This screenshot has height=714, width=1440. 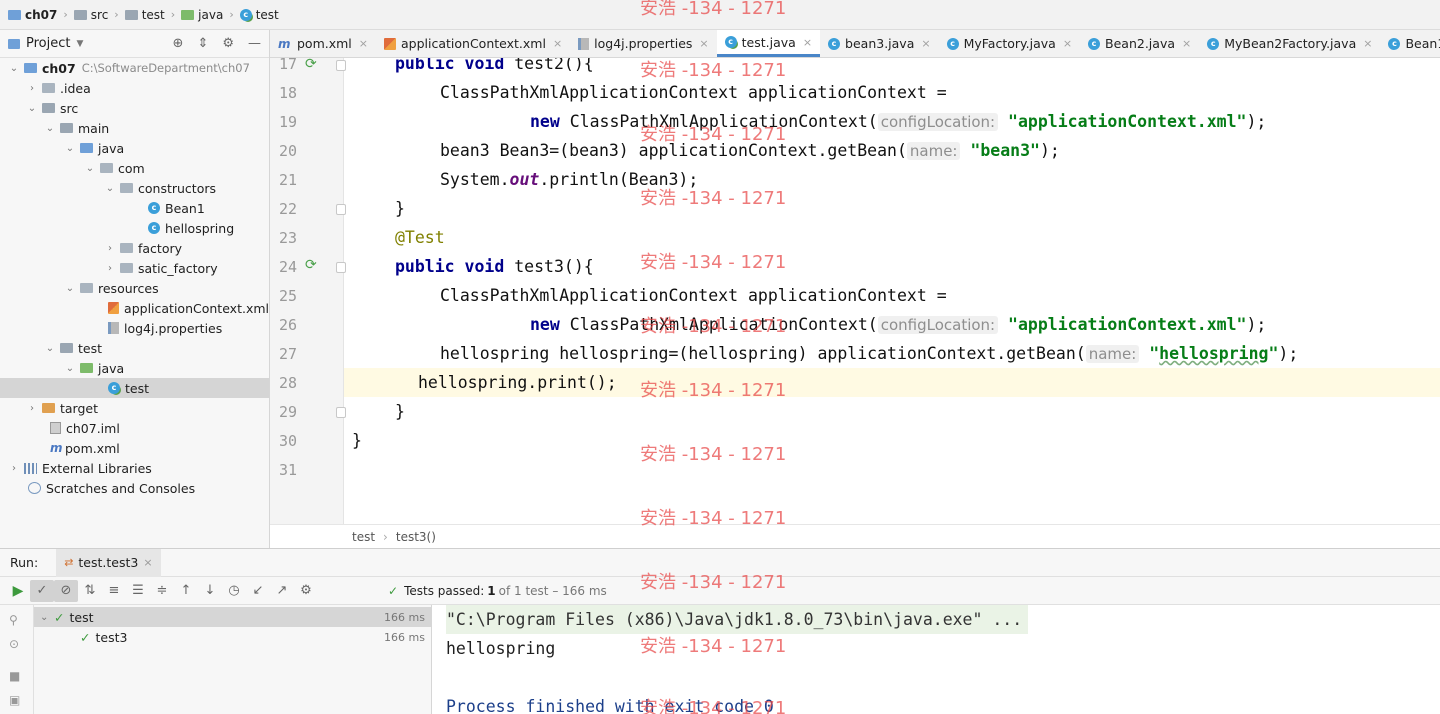 What do you see at coordinates (14, 644) in the screenshot?
I see `camera-icon: ⊙` at bounding box center [14, 644].